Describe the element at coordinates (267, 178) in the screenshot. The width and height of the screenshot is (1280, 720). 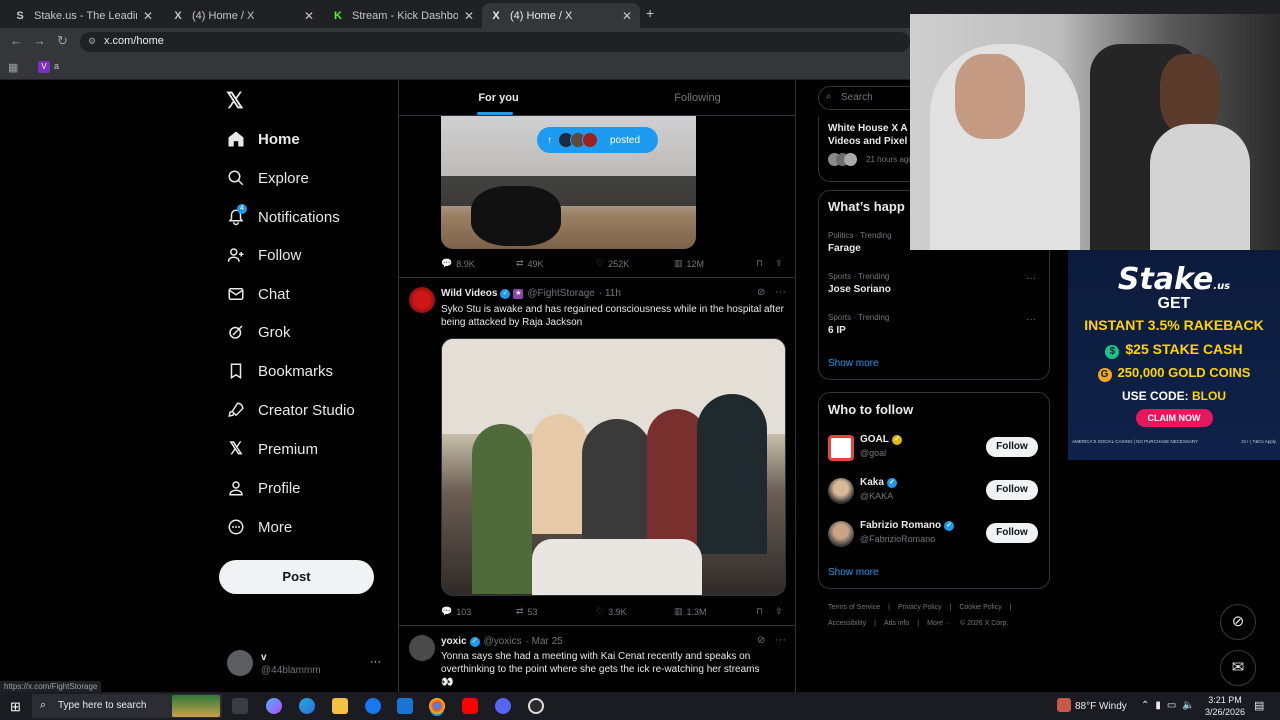
I see `nav-item-explore: Explore` at that location.